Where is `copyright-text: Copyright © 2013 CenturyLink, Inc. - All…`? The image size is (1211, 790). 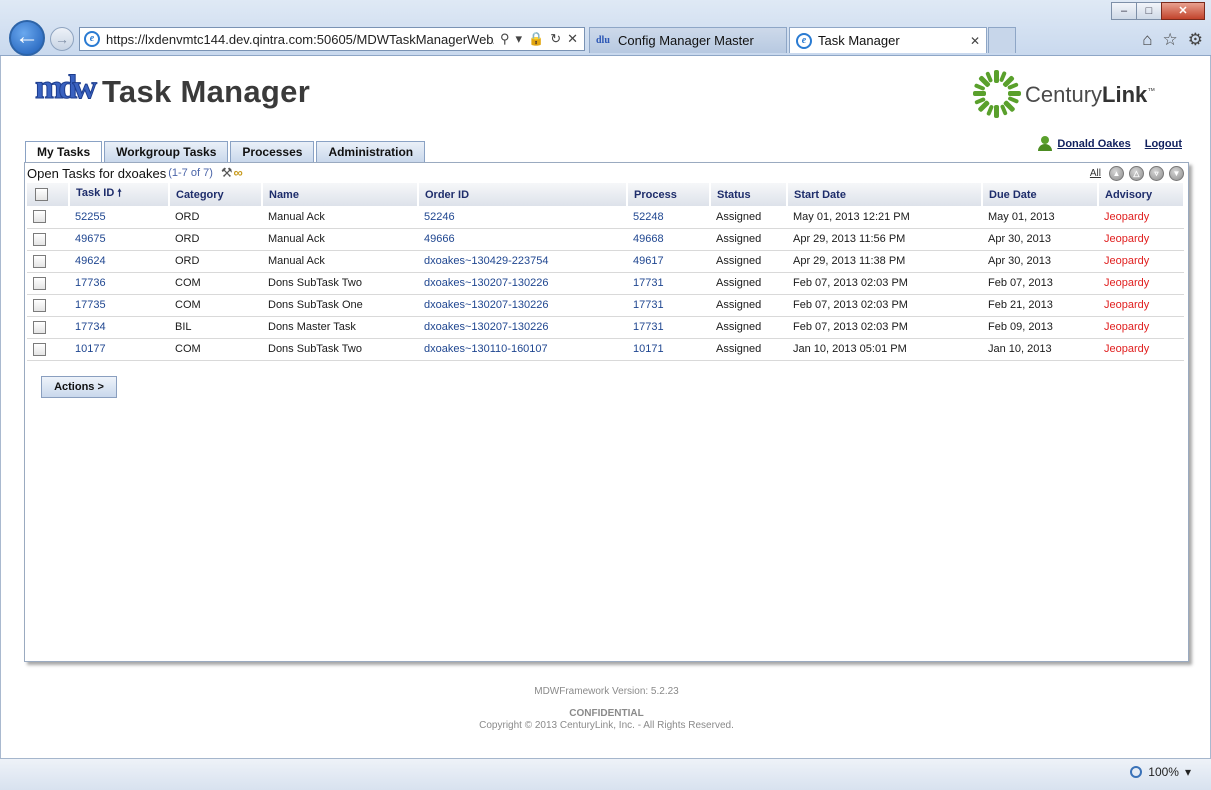 copyright-text: Copyright © 2013 CenturyLink, Inc. - All… is located at coordinates (606, 725).